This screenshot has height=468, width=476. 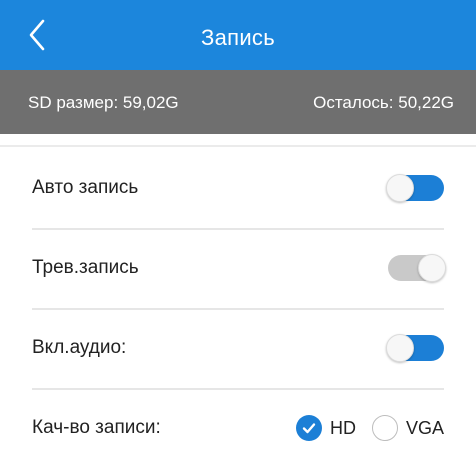 I want to click on setting-label-alarm-record: Трев.запись, so click(x=85, y=267).